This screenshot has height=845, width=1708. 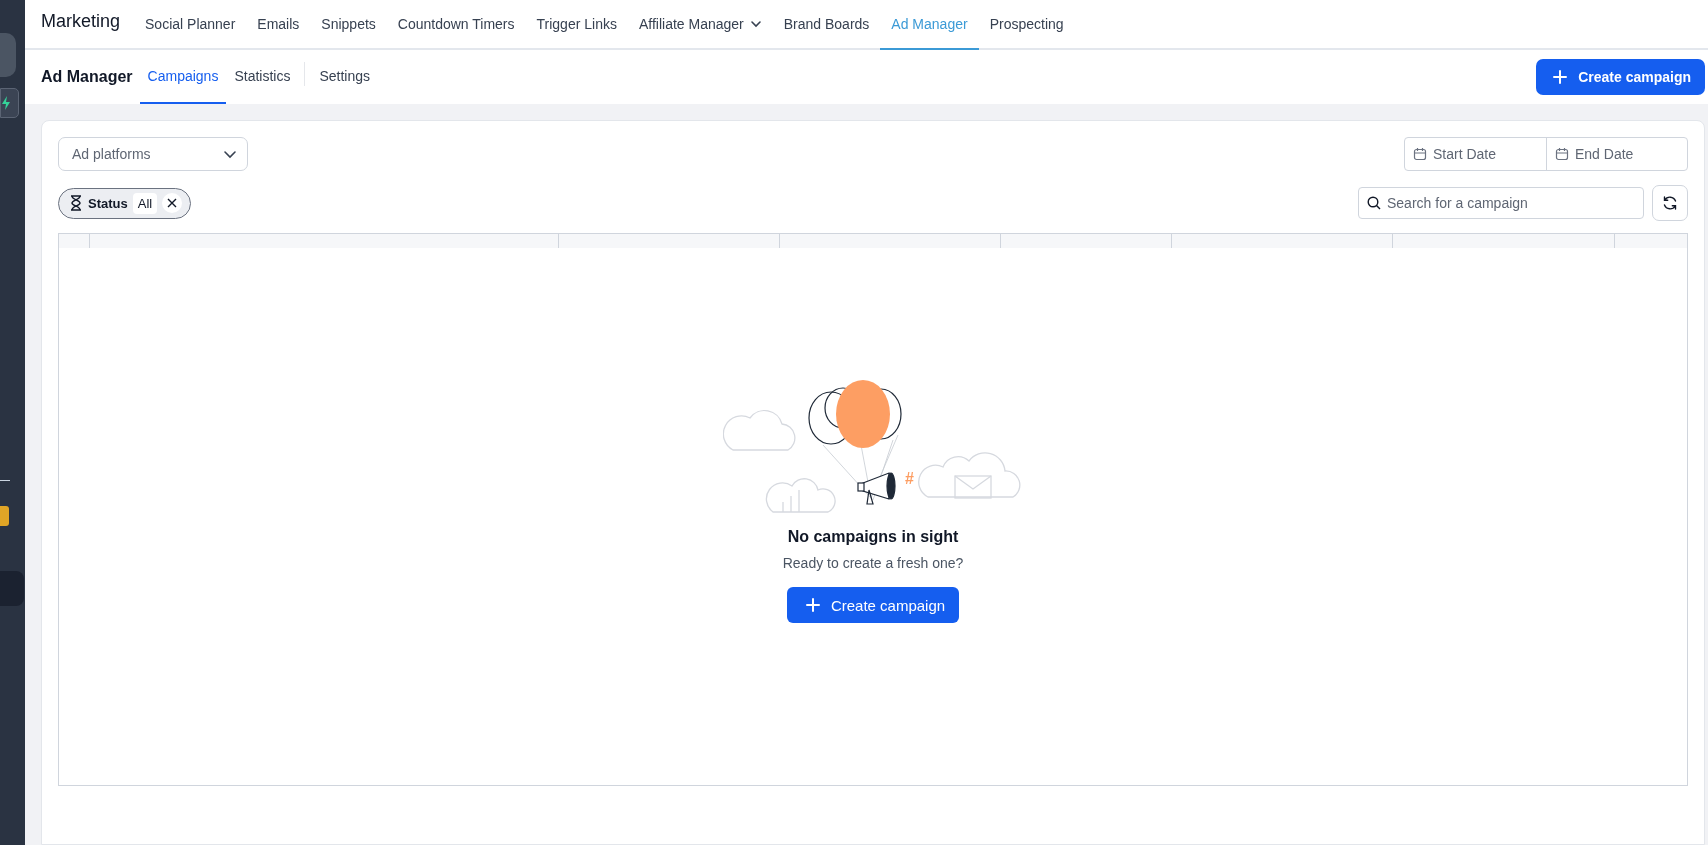 What do you see at coordinates (125, 203) in the screenshot?
I see `status-filter-chip: Status All` at bounding box center [125, 203].